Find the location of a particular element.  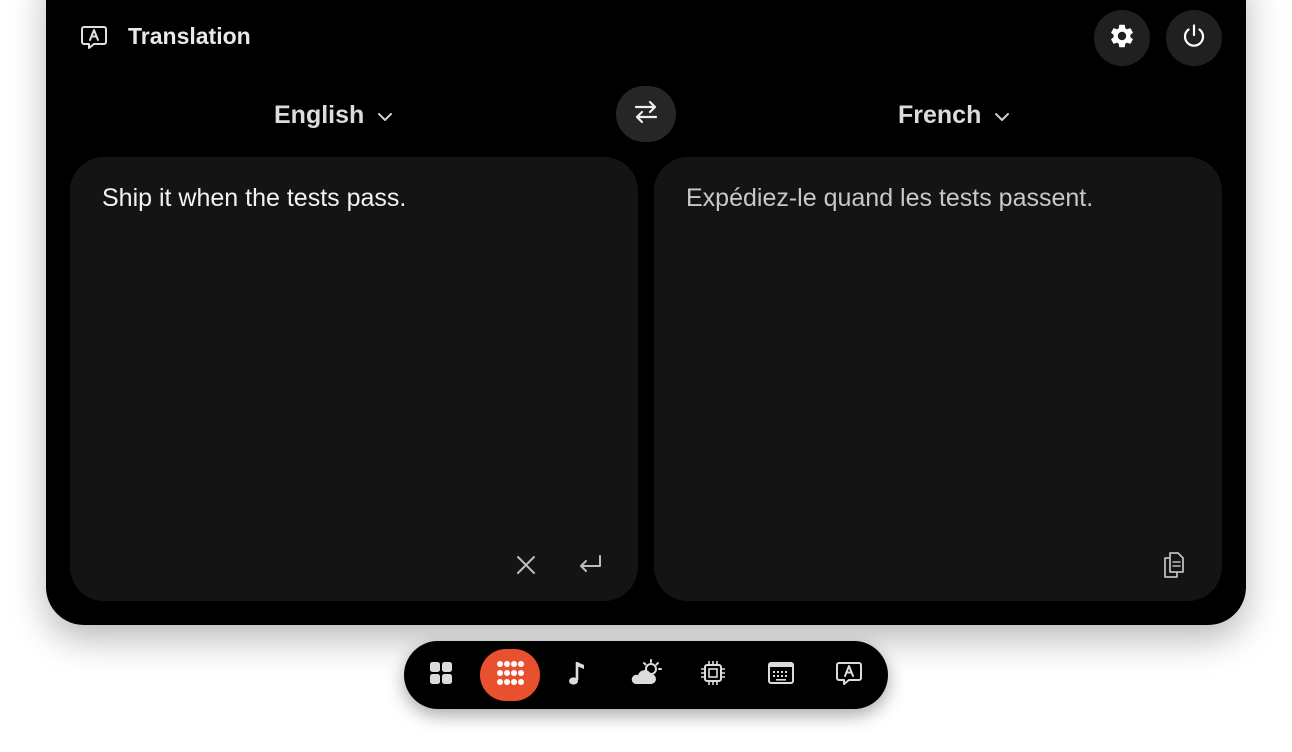

translated-text: Expédiez-le quand les tests passent. is located at coordinates (890, 198).